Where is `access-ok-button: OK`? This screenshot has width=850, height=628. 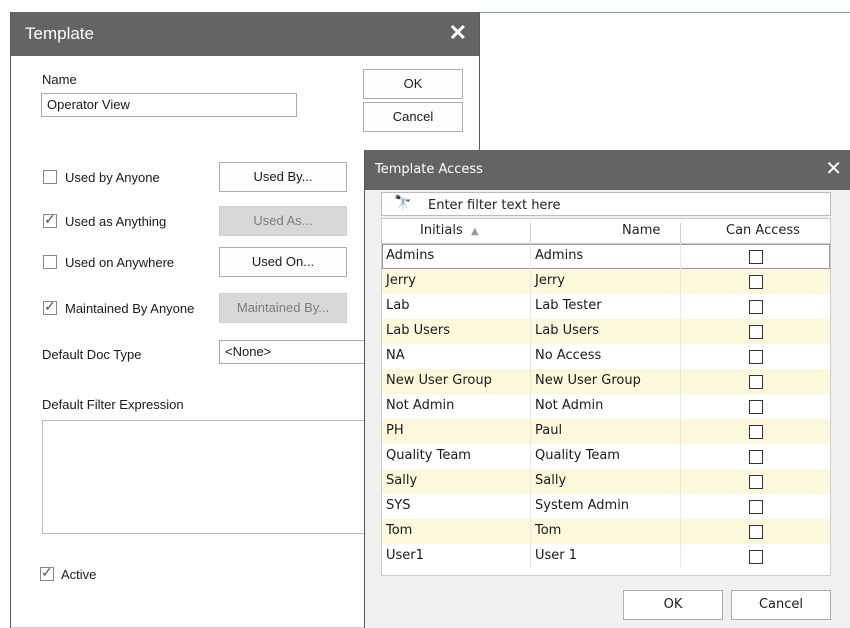
access-ok-button: OK is located at coordinates (673, 605).